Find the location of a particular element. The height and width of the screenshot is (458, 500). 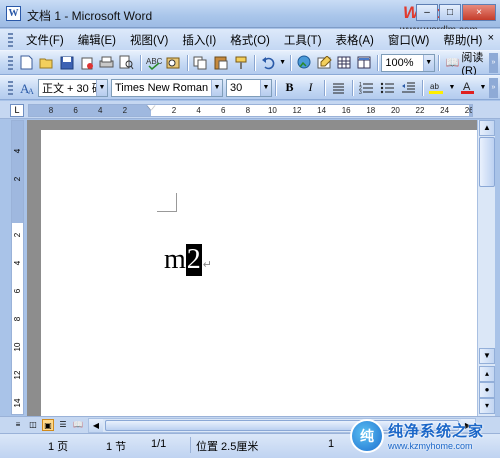

tables-borders-icon is located at coordinates (324, 62).